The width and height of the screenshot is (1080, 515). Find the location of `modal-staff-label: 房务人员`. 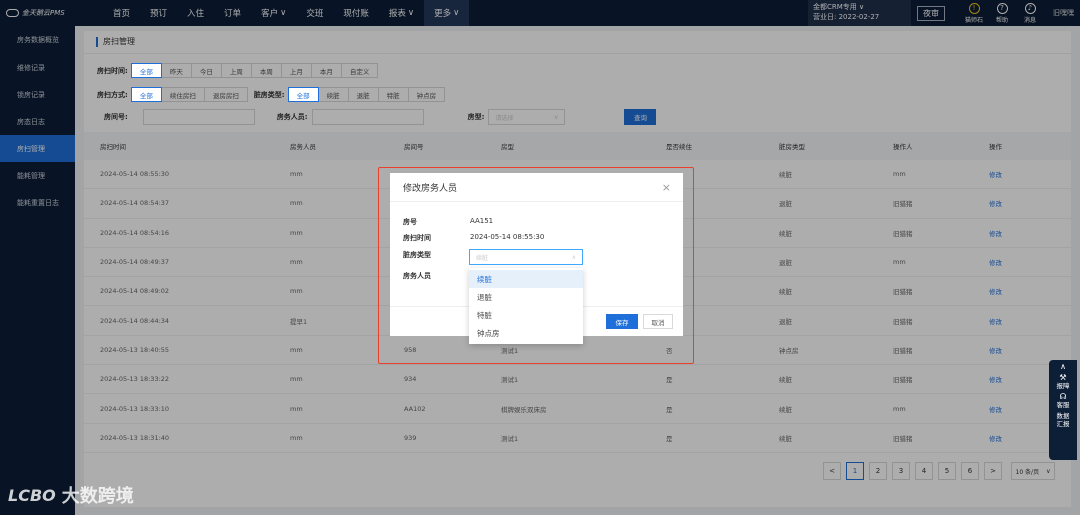

modal-staff-label: 房务人员 is located at coordinates (417, 276).